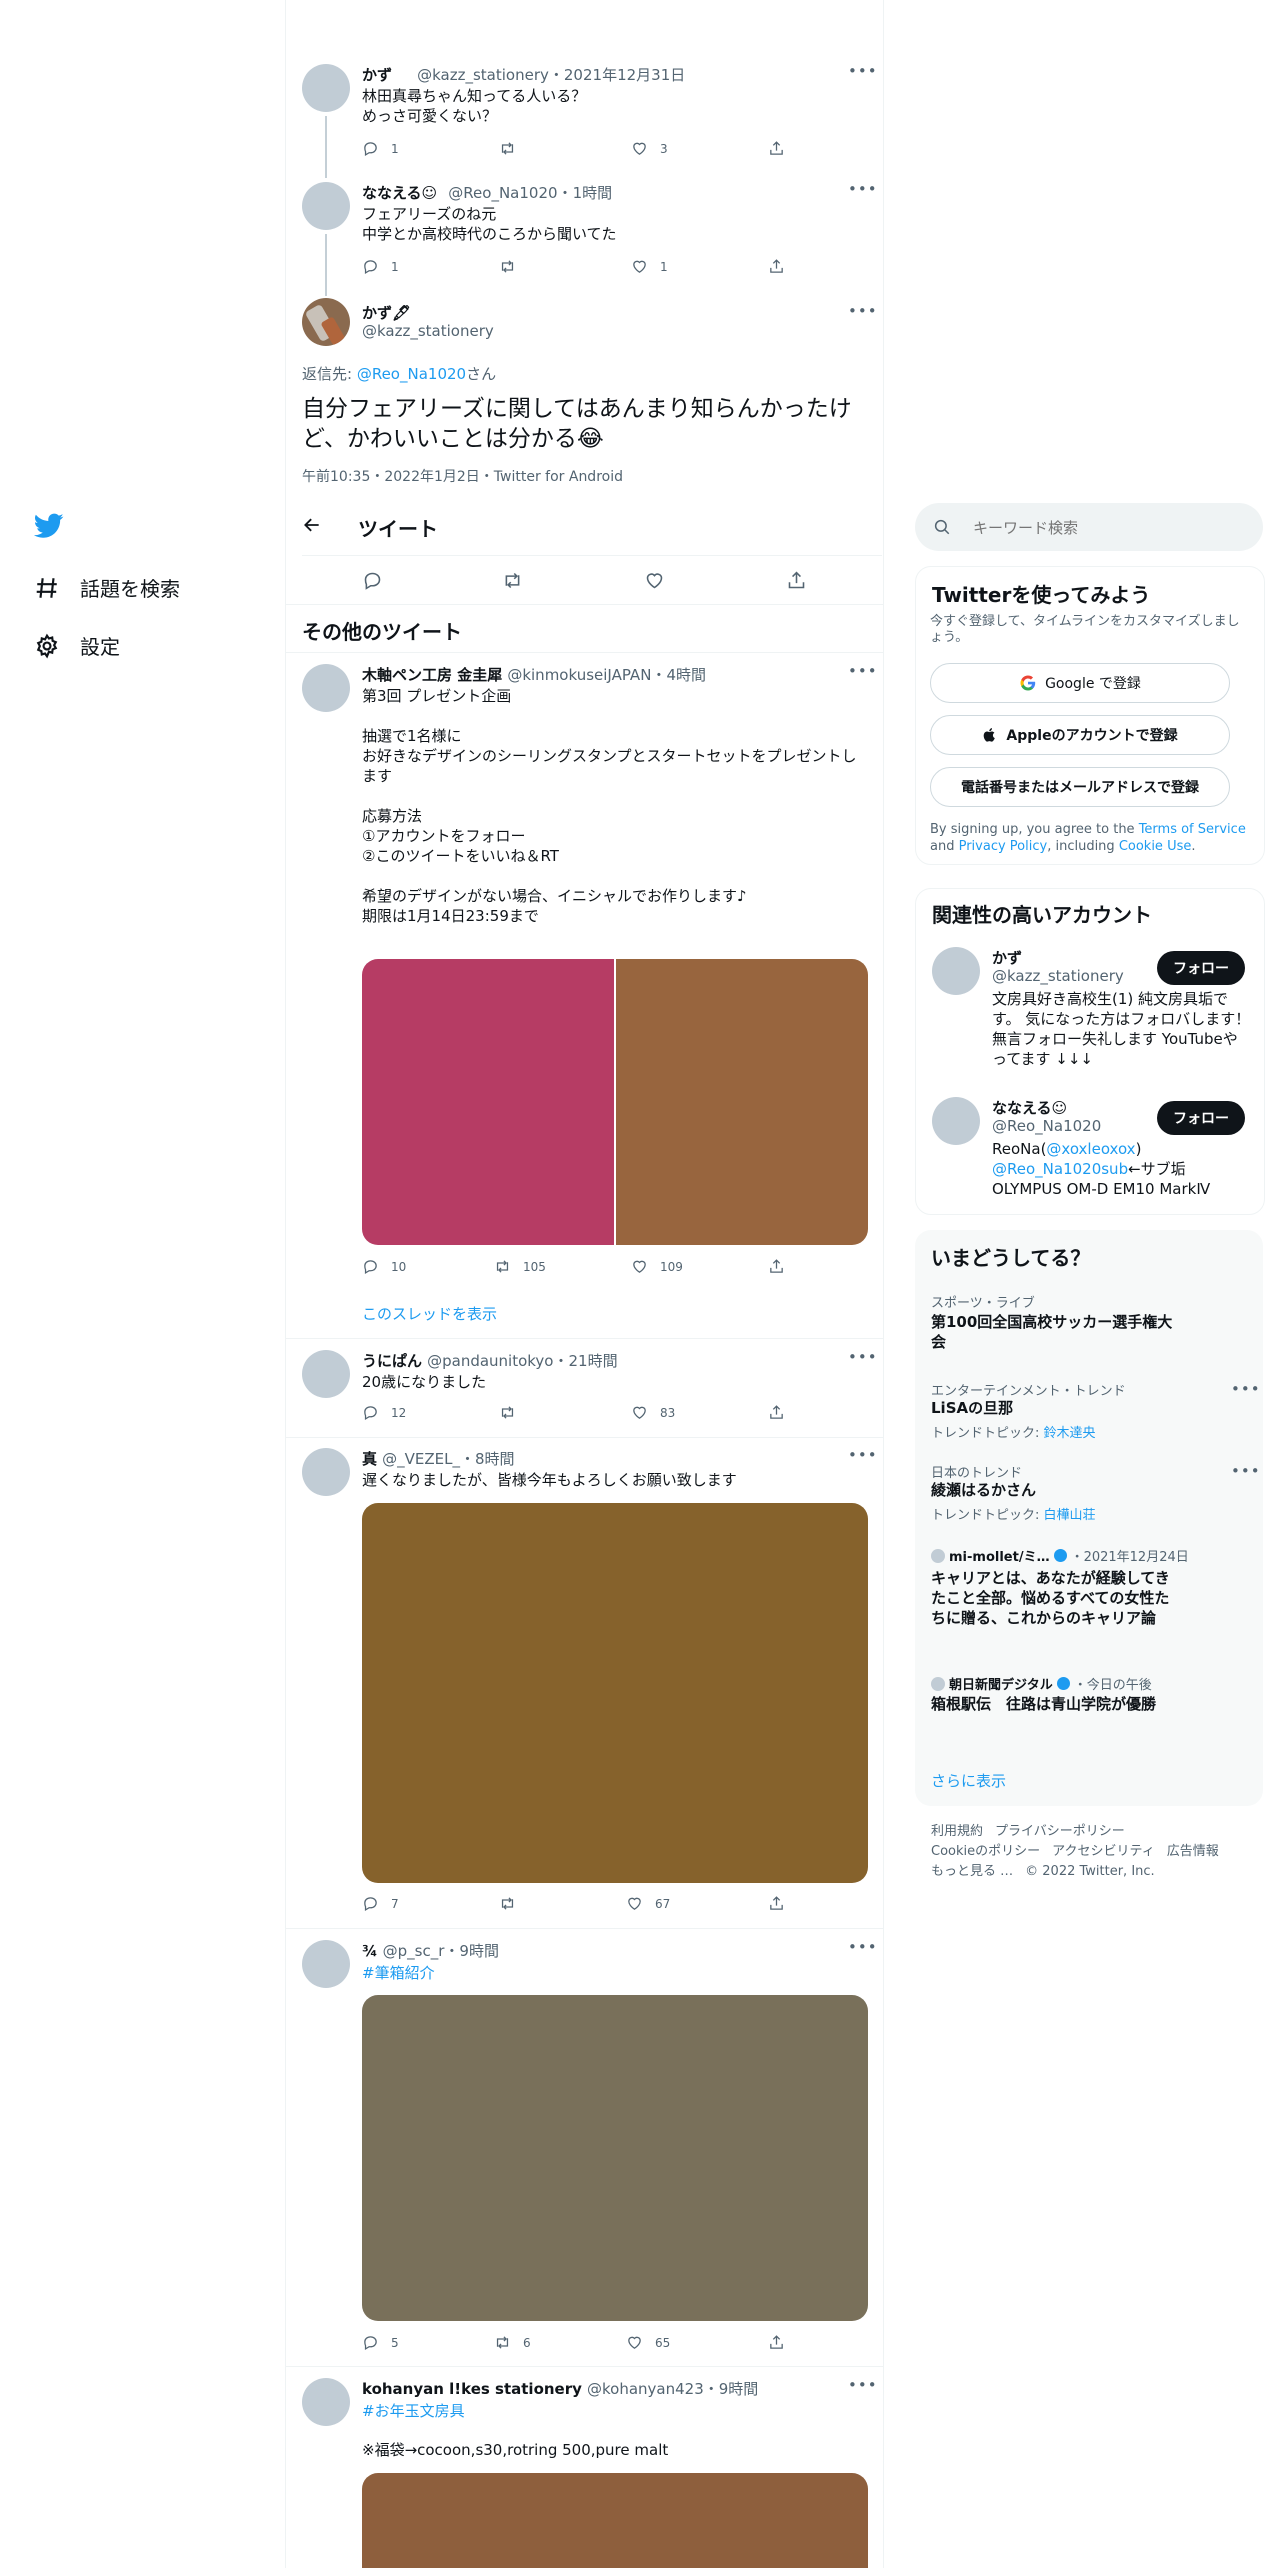 The image size is (1284, 2568). Describe the element at coordinates (1060, 1831) in the screenshot. I see `footer-privacy-link: プライバシーポリシー` at that location.